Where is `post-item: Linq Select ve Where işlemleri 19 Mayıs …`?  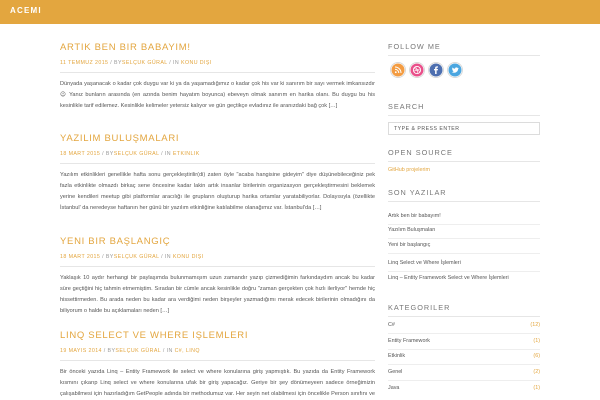 post-item: Linq Select ve Where işlemleri 19 Mayıs … is located at coordinates (217, 365).